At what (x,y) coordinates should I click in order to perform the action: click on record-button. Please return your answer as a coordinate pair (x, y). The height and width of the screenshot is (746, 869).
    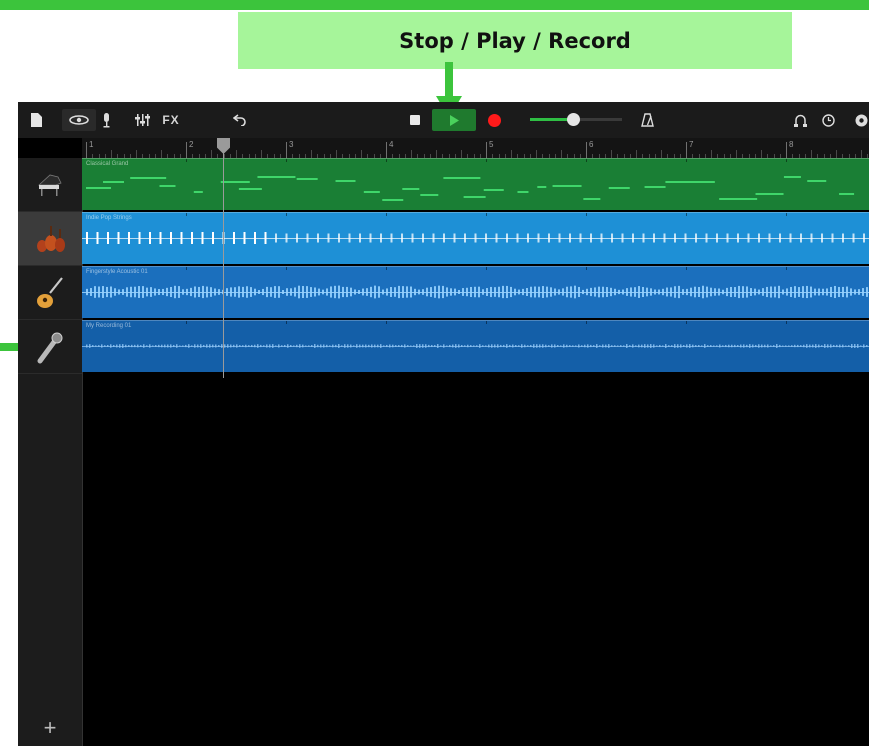
    Looking at the image, I should click on (494, 120).